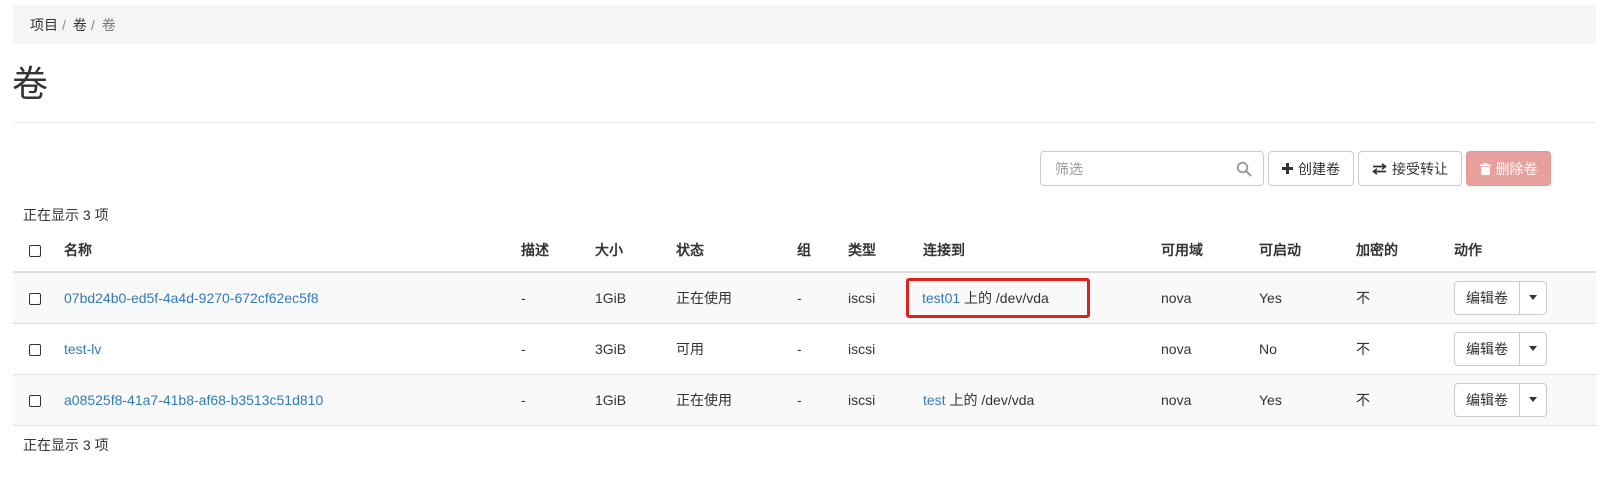 The image size is (1609, 504). I want to click on column-header-name: 名称, so click(292, 251).